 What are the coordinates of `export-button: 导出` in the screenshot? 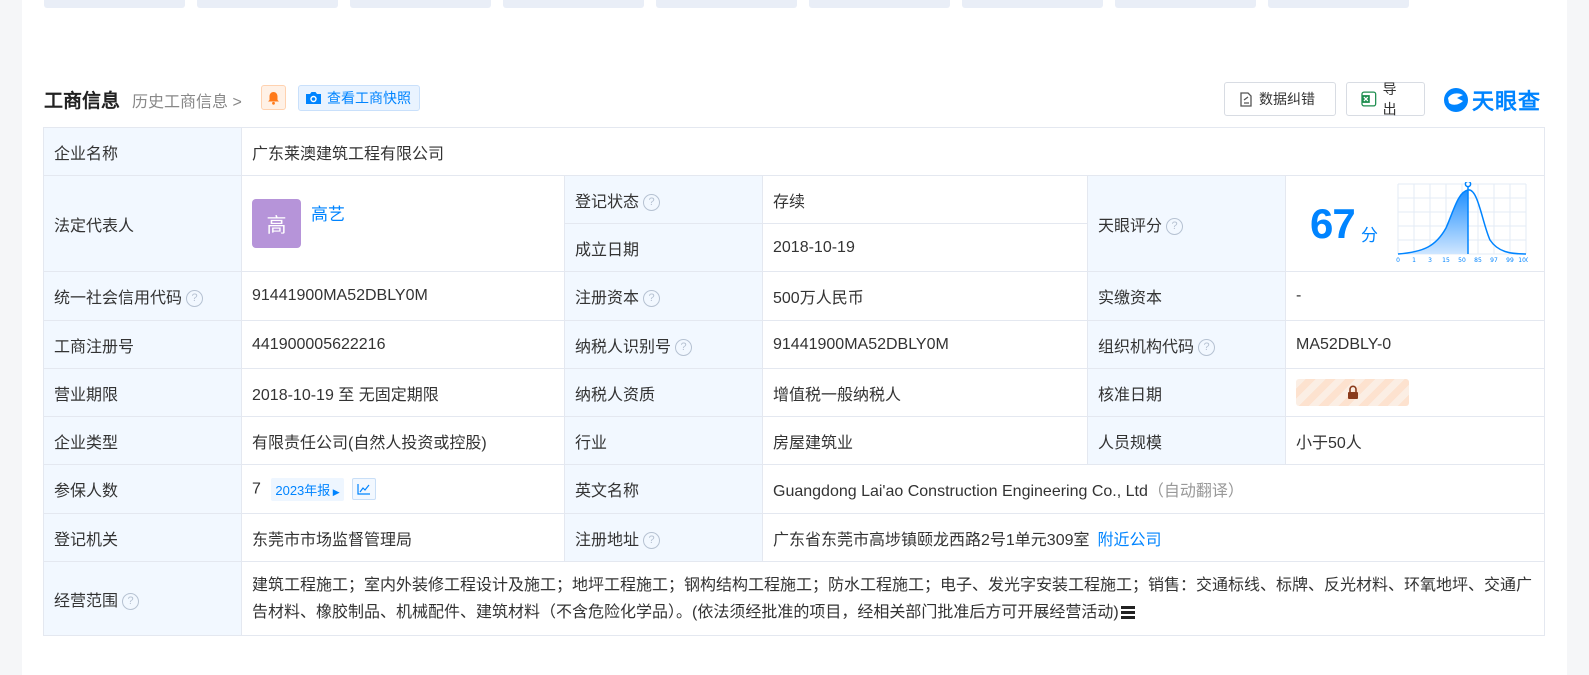 It's located at (1385, 99).